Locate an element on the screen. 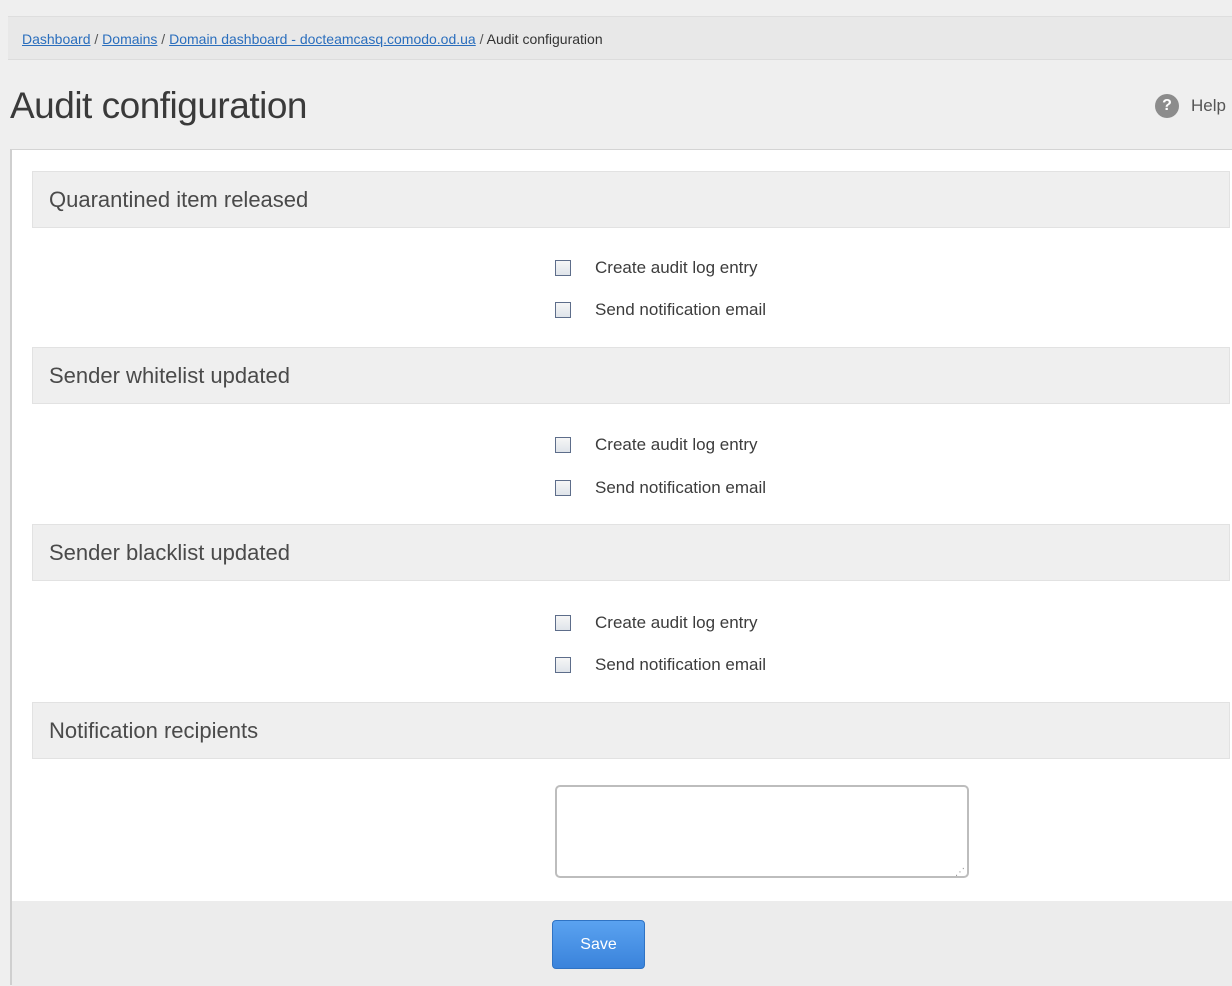 This screenshot has height=986, width=1232. option-whitelist-send-notification: Send notification email is located at coordinates (660, 488).